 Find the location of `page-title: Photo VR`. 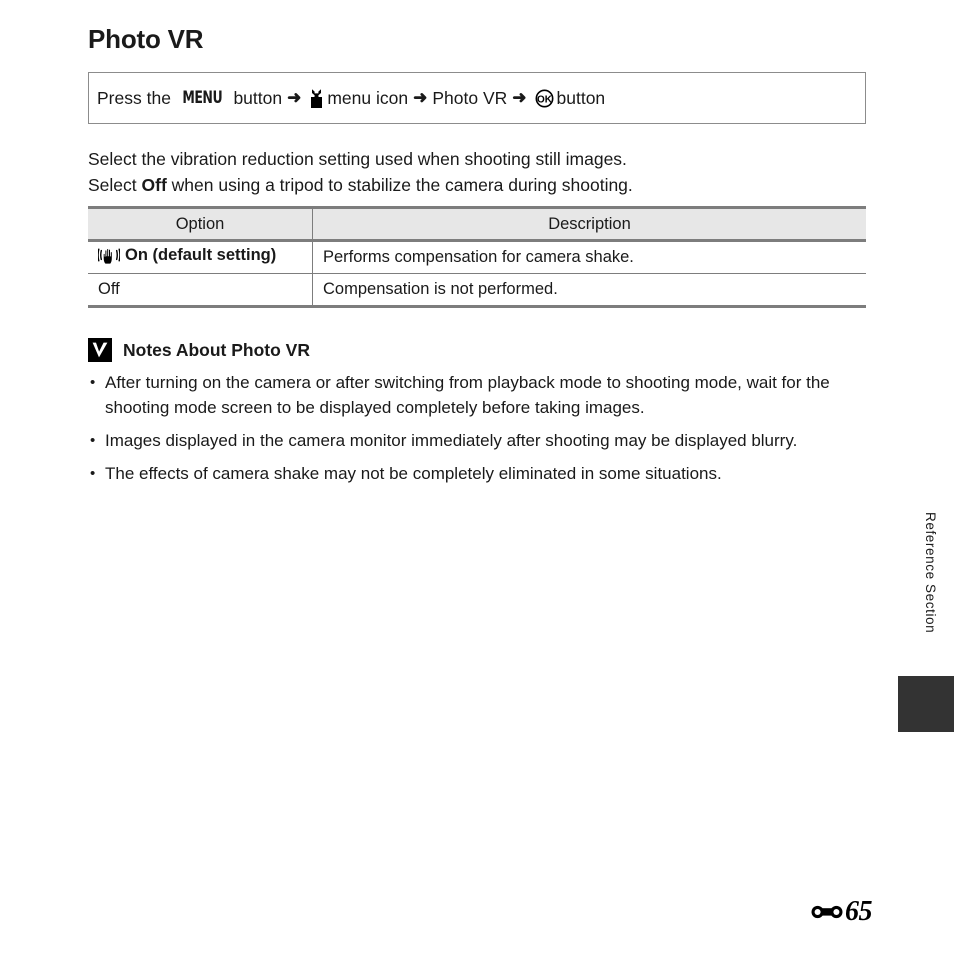

page-title: Photo VR is located at coordinates (146, 39).